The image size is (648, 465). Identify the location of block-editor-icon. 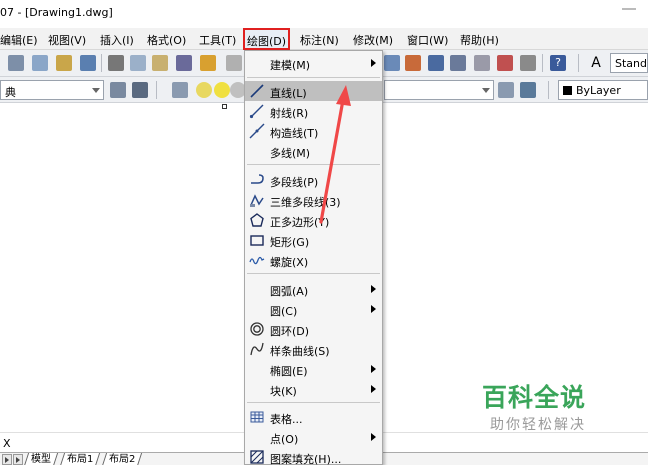
(208, 63).